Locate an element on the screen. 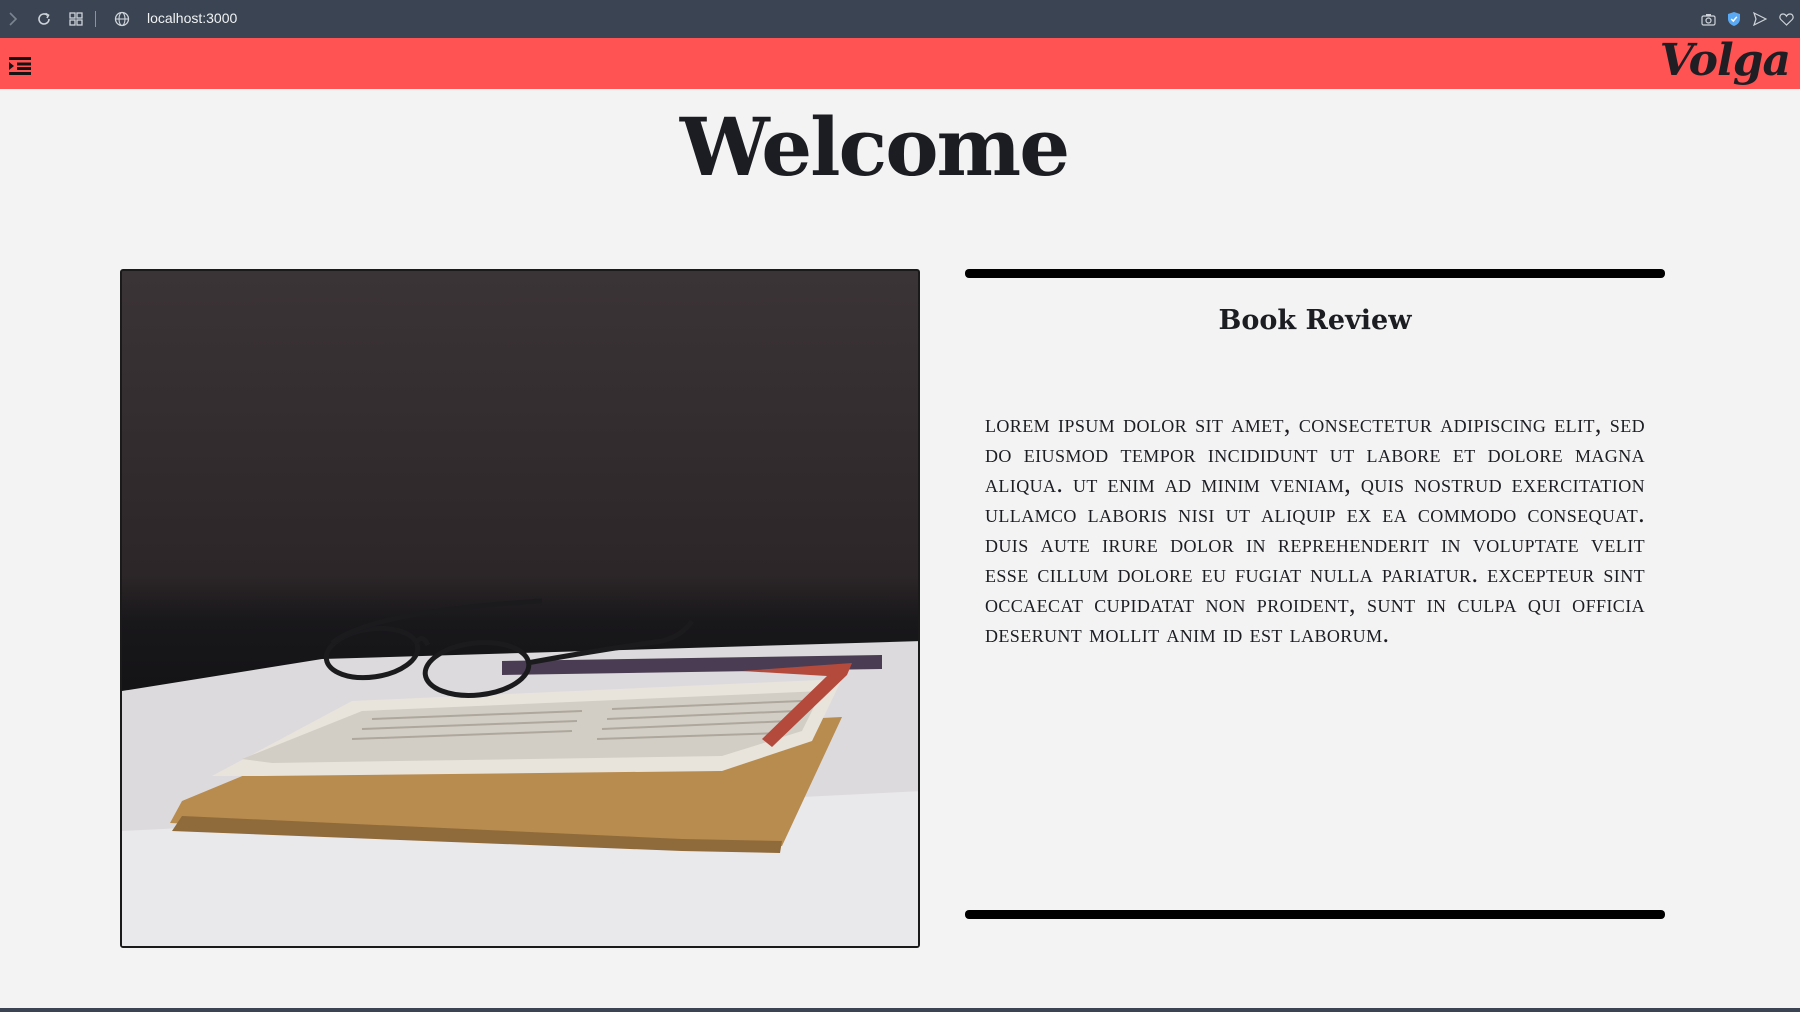  heart-icon is located at coordinates (1786, 19).